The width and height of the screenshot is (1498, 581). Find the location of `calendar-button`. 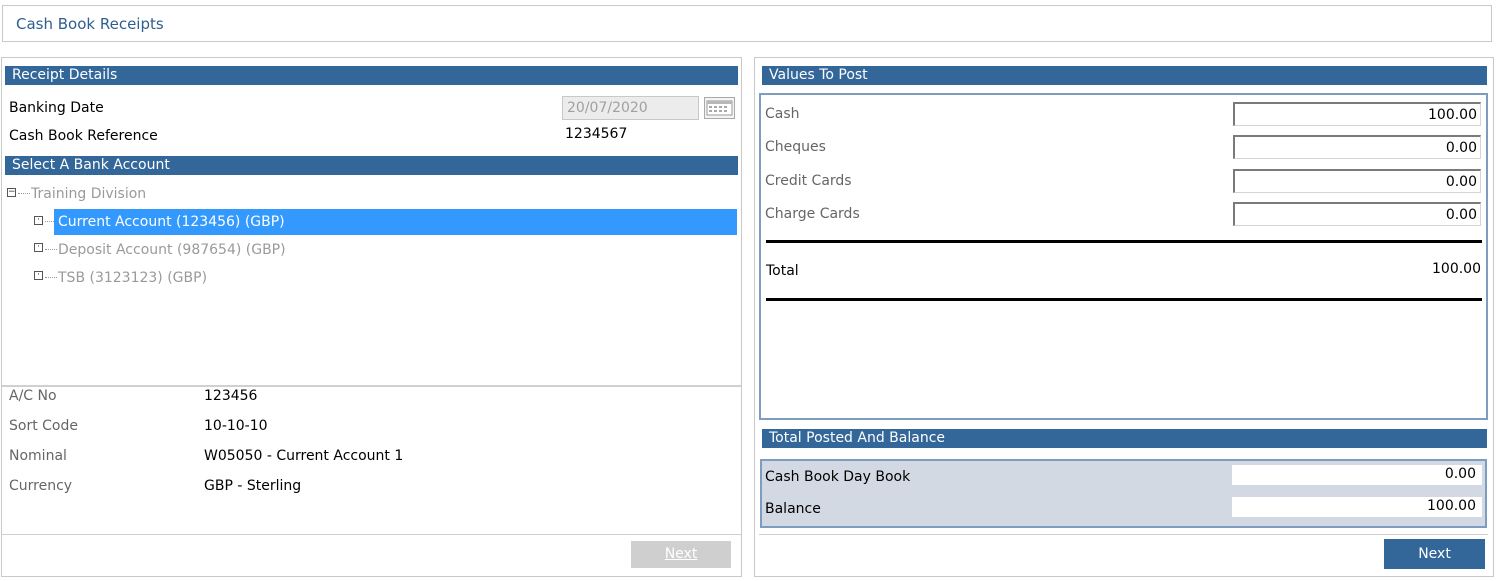

calendar-button is located at coordinates (719, 108).